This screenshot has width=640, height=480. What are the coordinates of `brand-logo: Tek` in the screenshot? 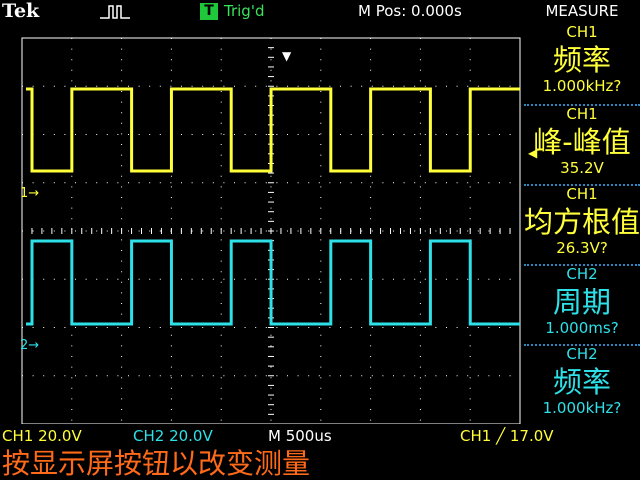 It's located at (21, 11).